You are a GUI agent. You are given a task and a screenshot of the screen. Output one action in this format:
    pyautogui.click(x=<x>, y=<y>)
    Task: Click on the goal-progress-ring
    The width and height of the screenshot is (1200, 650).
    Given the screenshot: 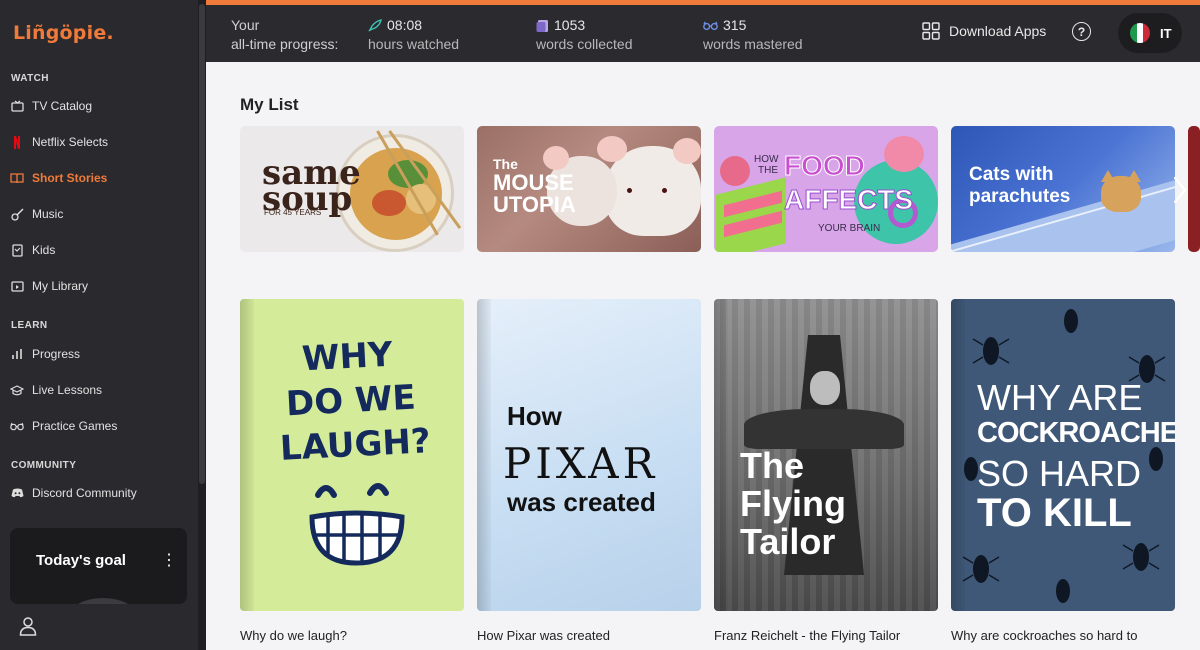 What is the action you would take?
    pyautogui.click(x=103, y=601)
    